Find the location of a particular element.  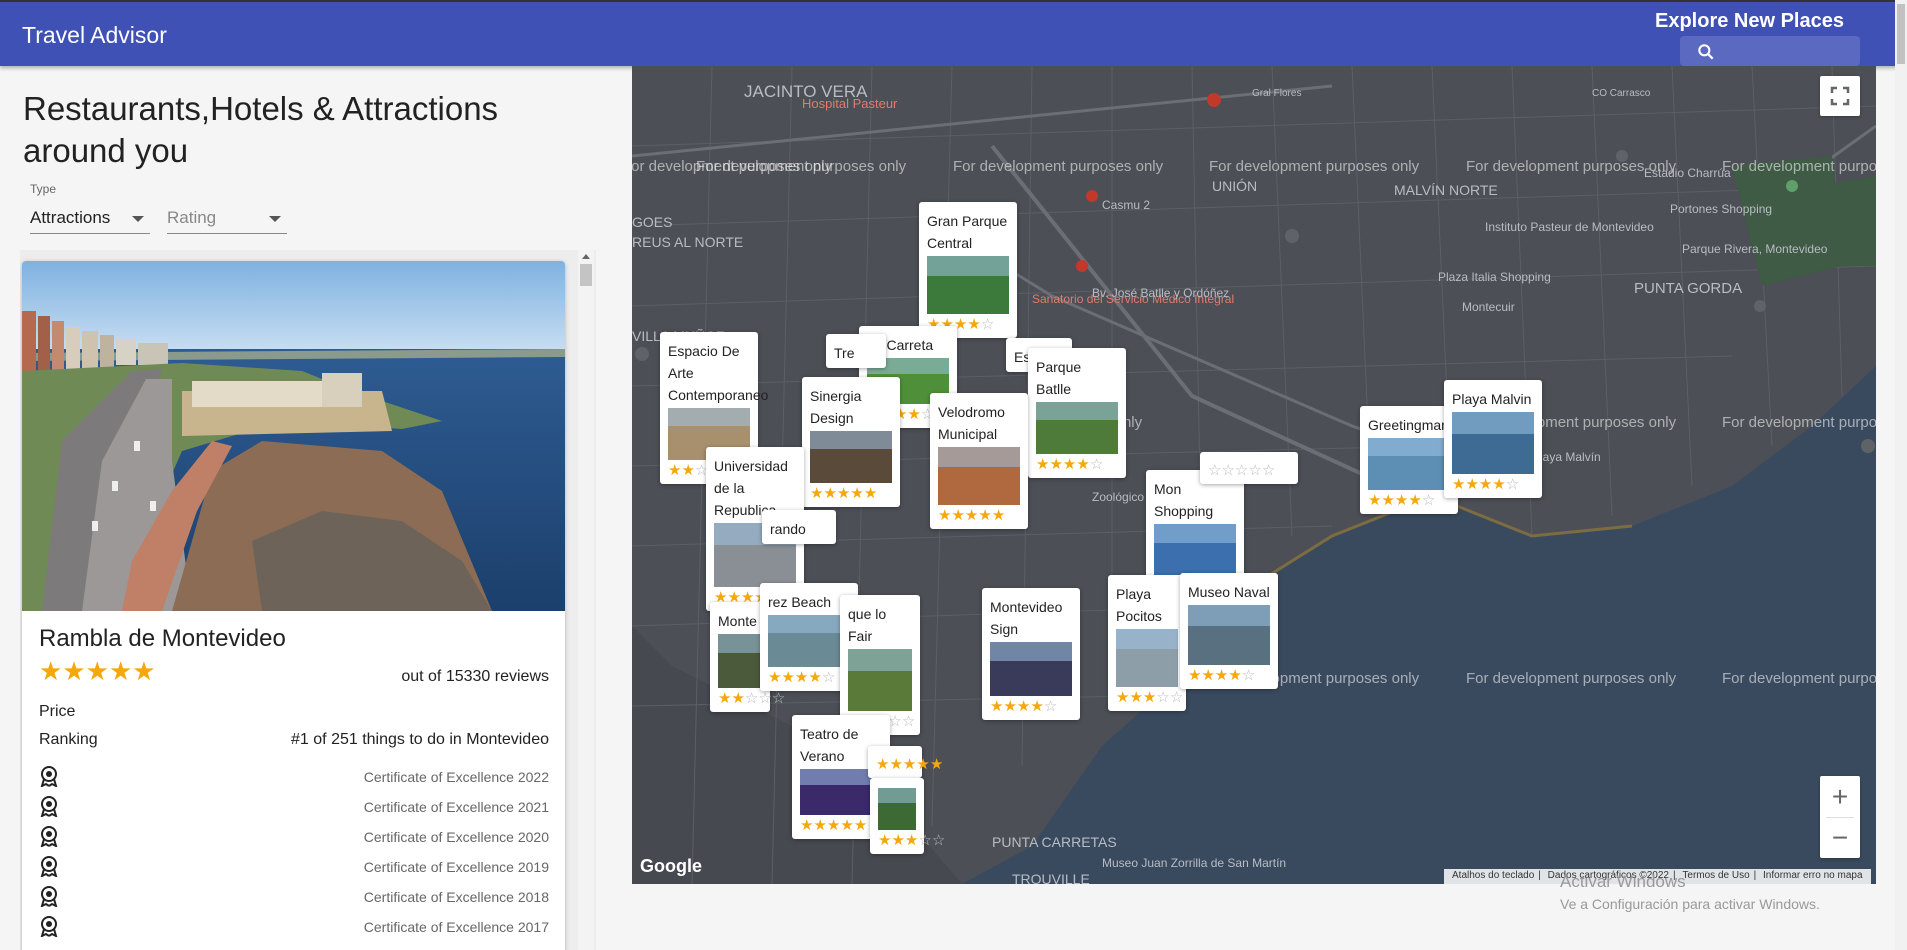

map-label: UNIÓN is located at coordinates (1235, 186).